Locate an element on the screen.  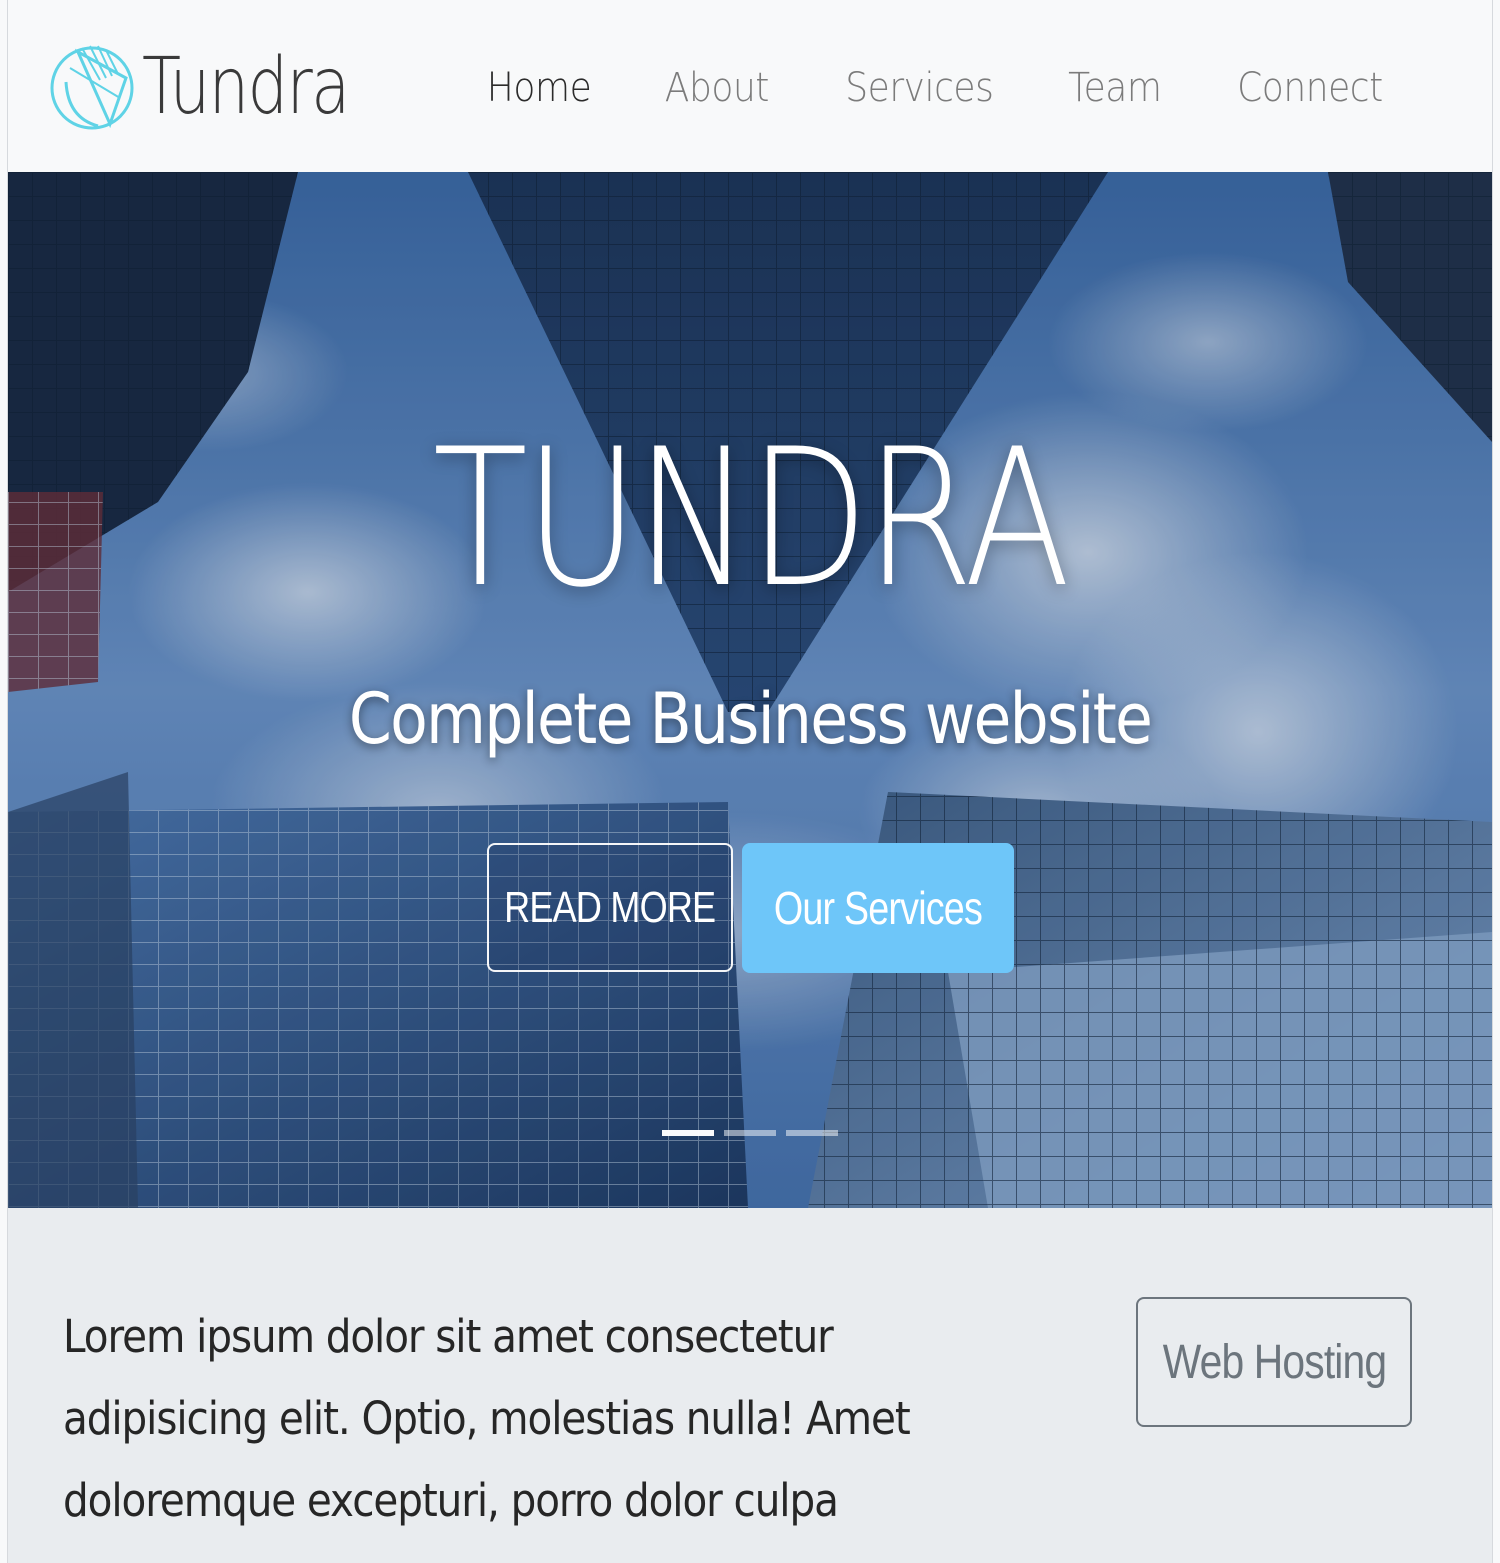
navbar: Tundra Home About Services Team Connect is located at coordinates (750, 86).